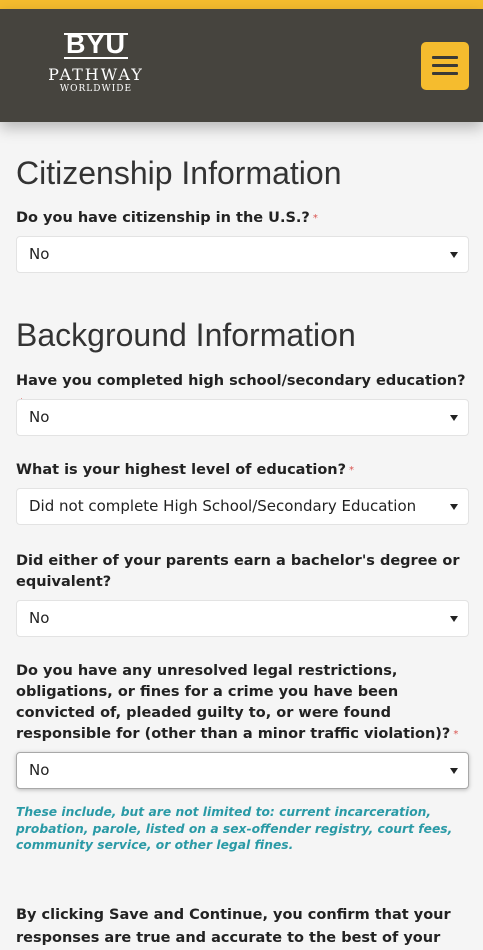 The height and width of the screenshot is (950, 483). I want to click on highschool-select: No, so click(242, 417).